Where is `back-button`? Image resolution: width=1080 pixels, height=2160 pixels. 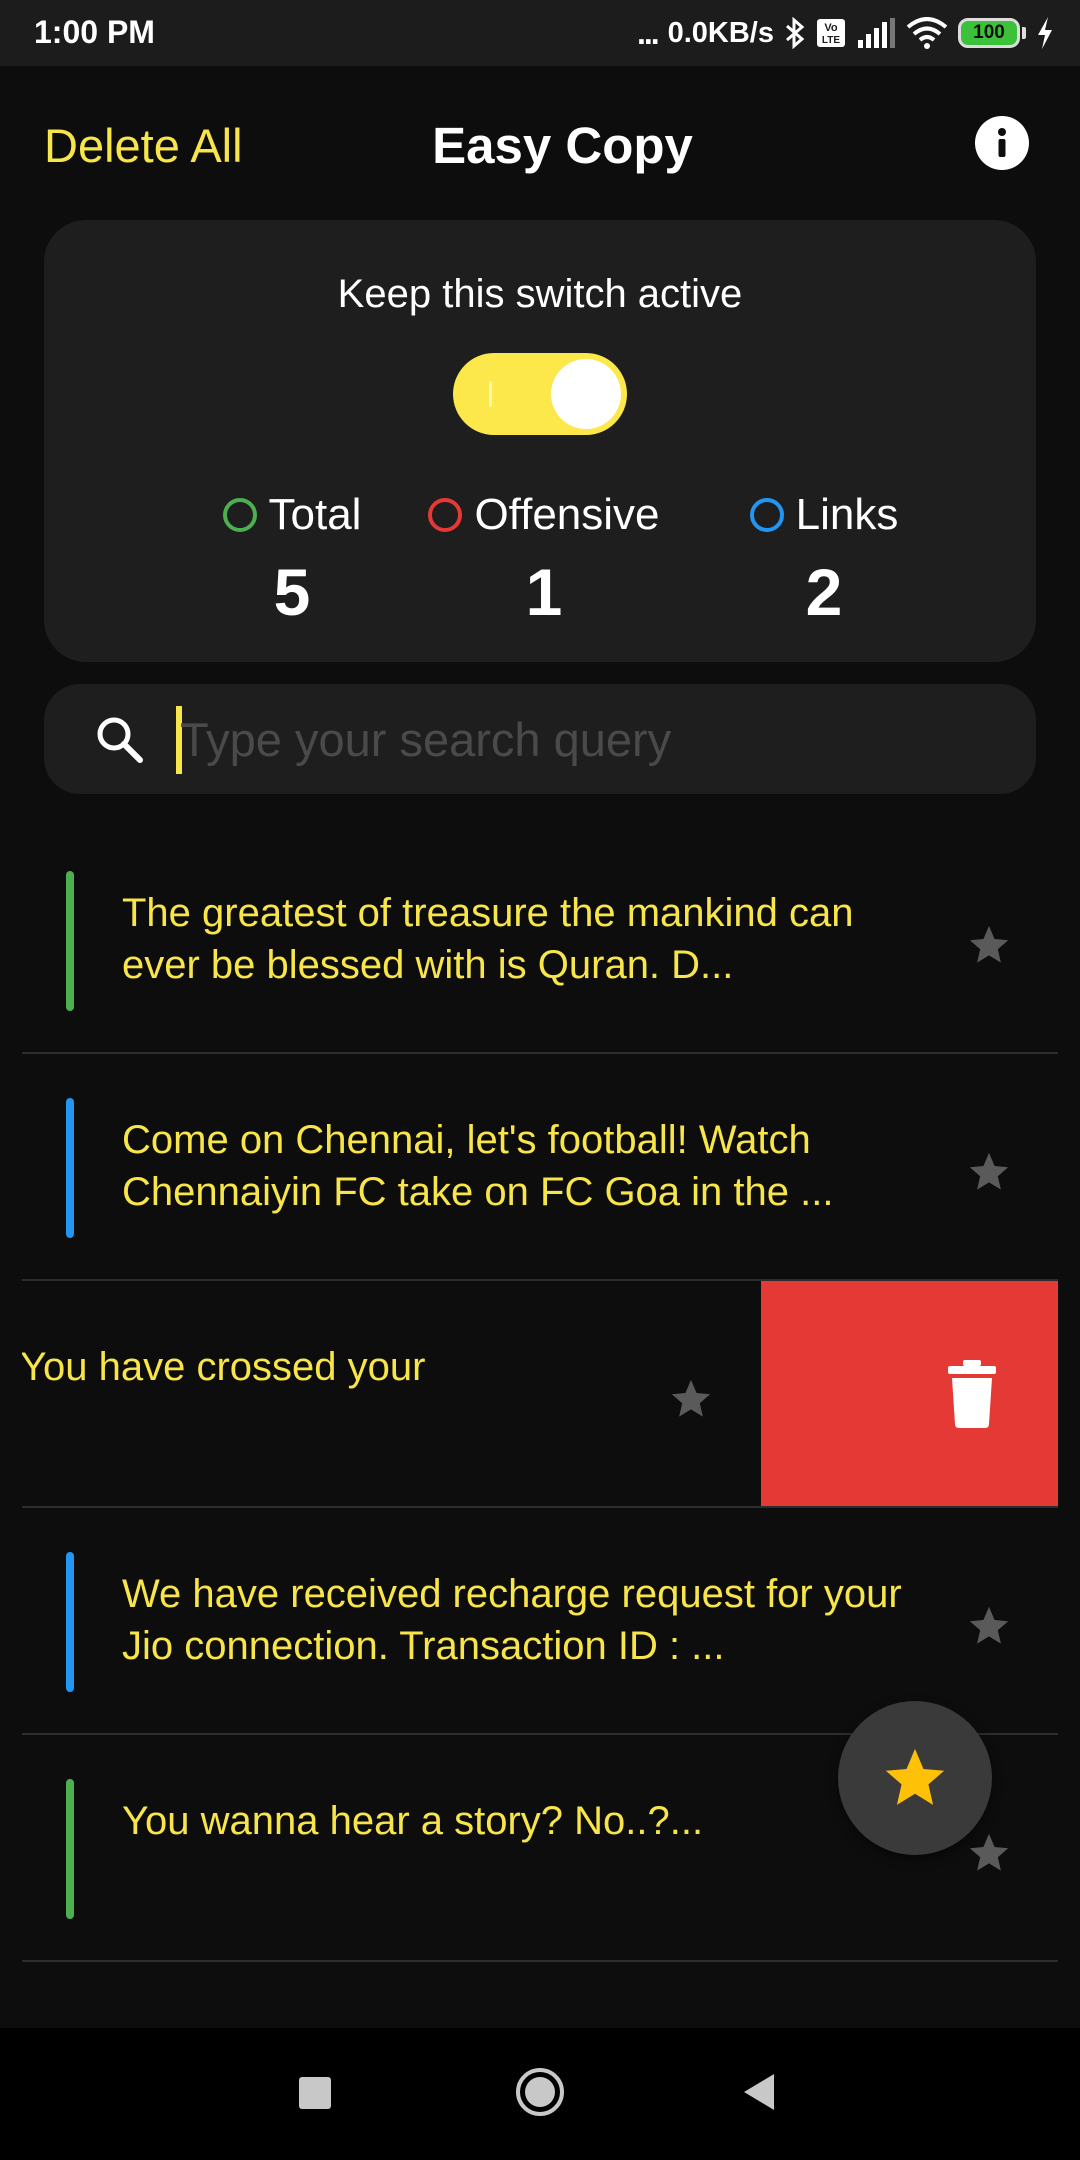
back-button is located at coordinates (759, 2094).